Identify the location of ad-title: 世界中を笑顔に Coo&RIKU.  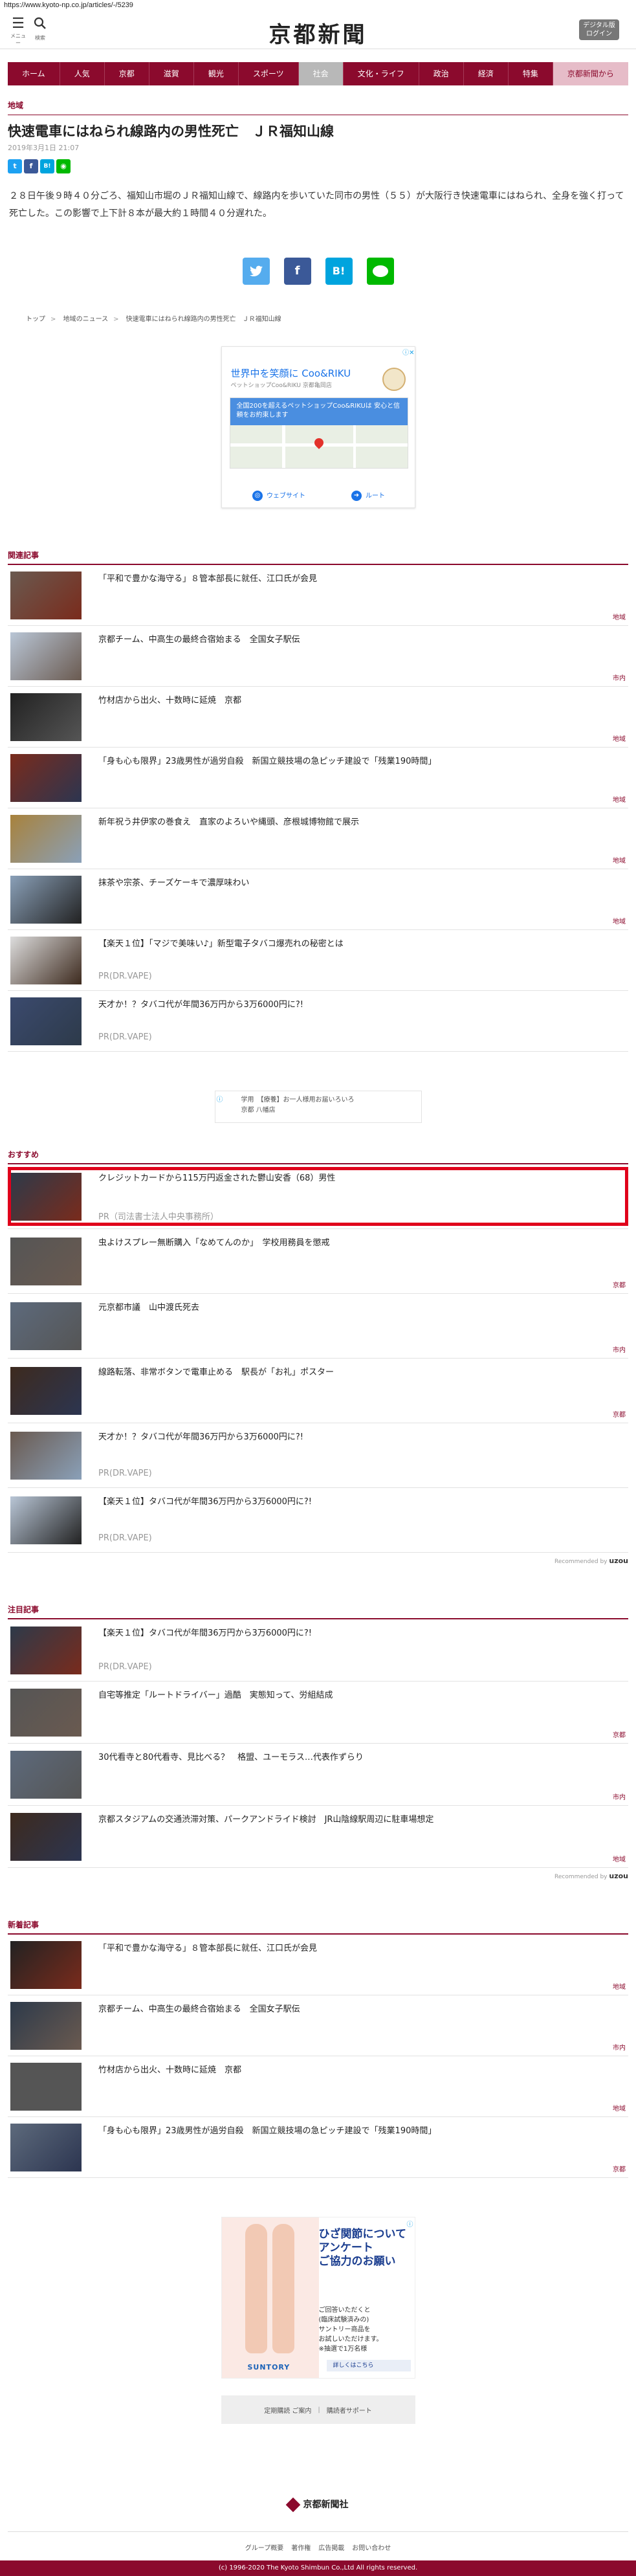
(291, 373).